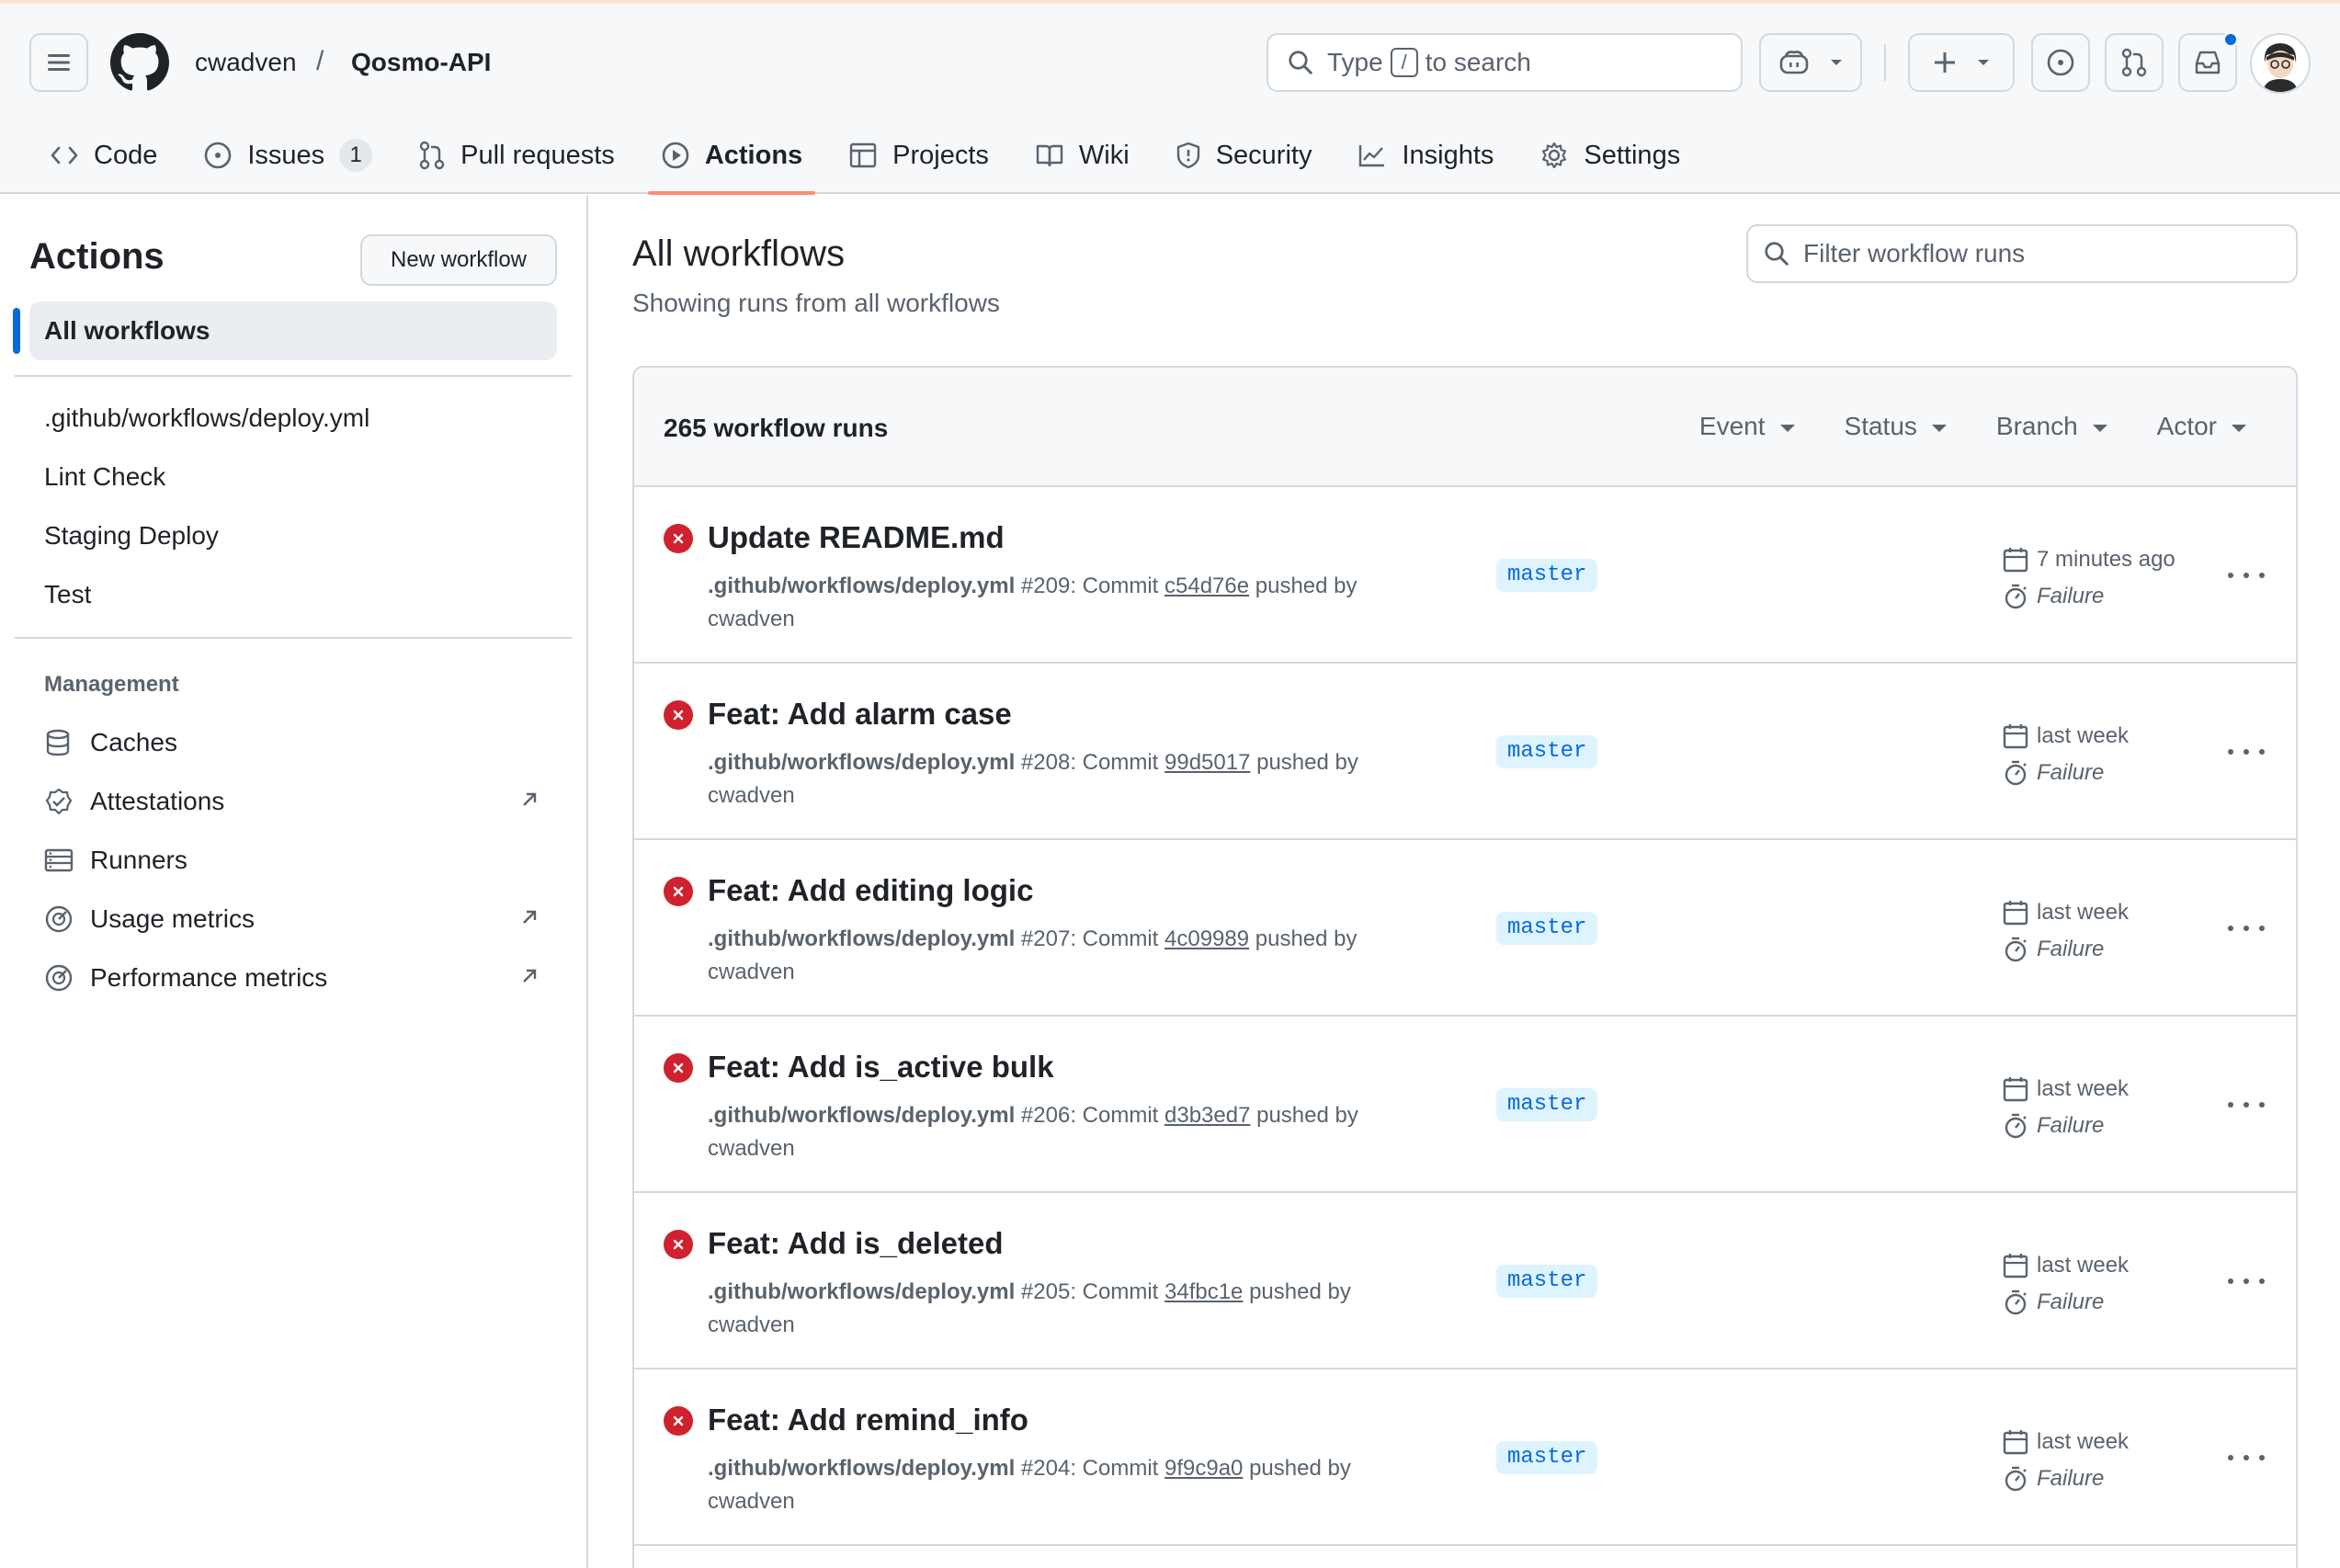 Image resolution: width=2340 pixels, height=1568 pixels. I want to click on commit-sha-link: 99d5017, so click(1207, 762).